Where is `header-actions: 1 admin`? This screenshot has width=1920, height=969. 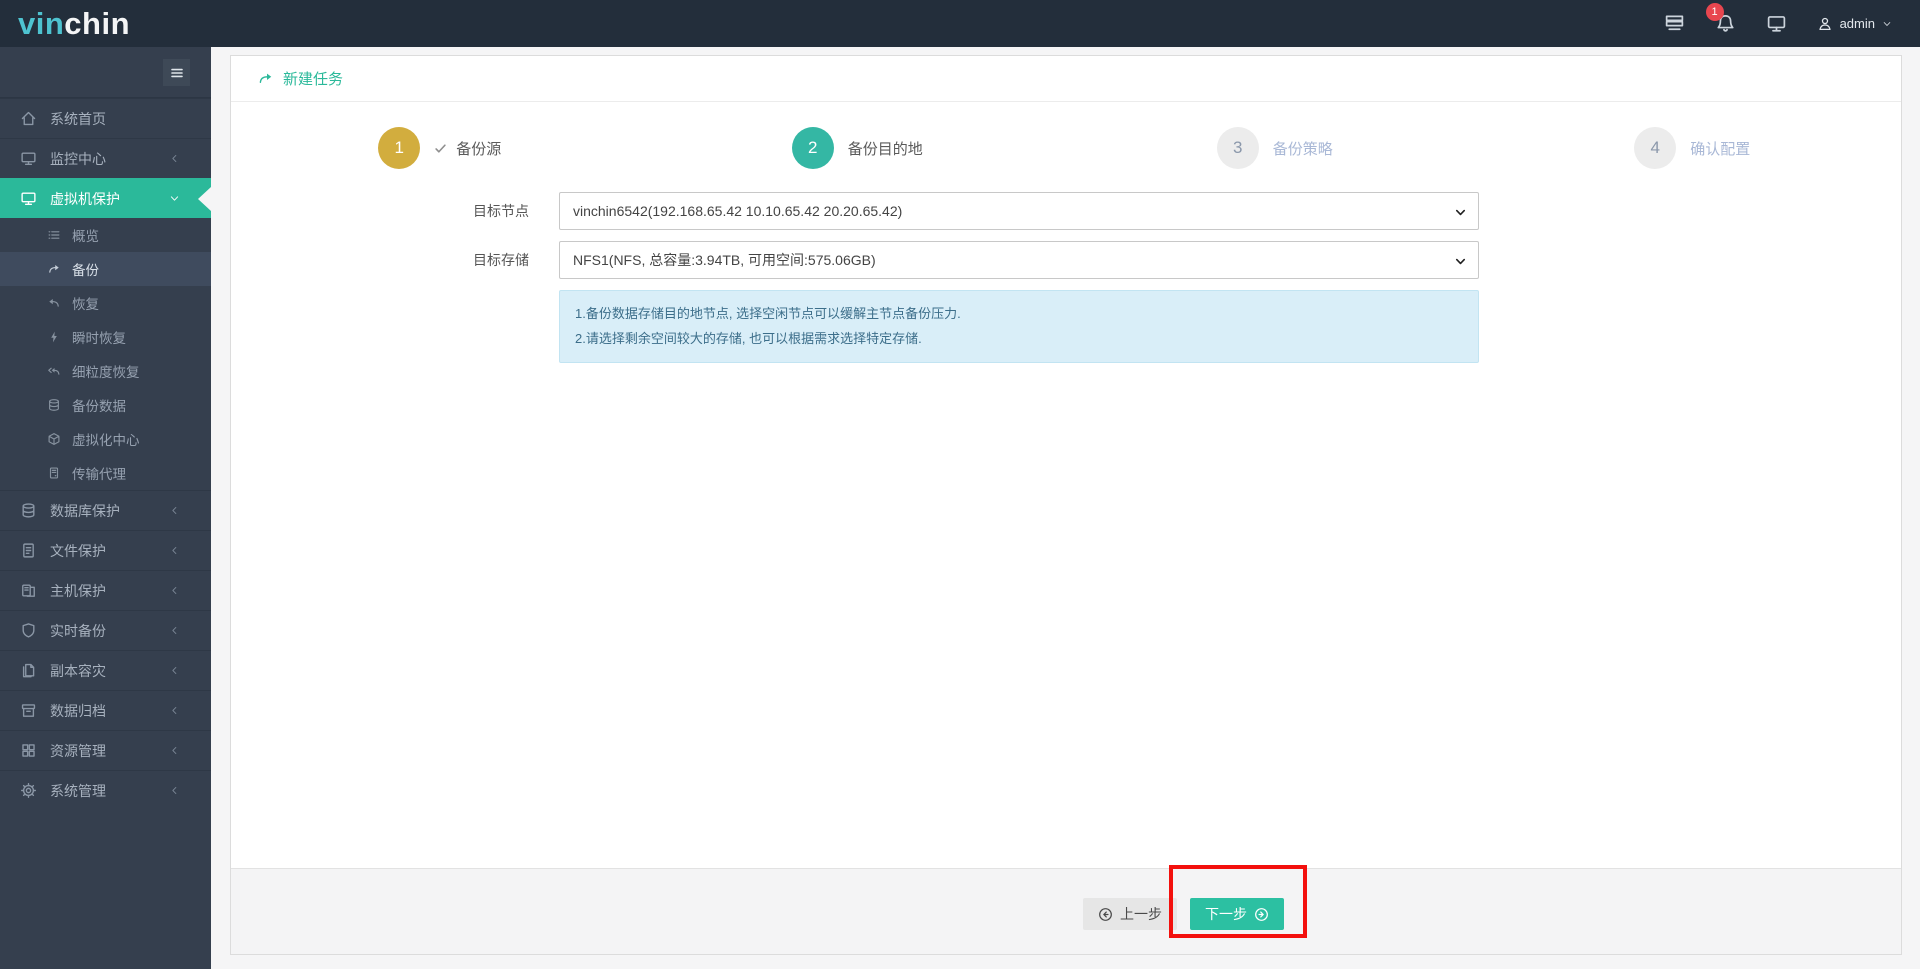
header-actions: 1 admin is located at coordinates (1778, 18).